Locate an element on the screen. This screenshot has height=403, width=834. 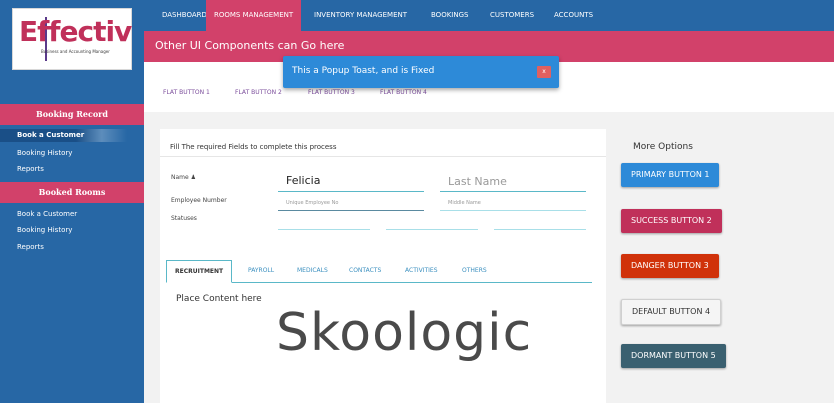
toast-close-button: x is located at coordinates (544, 72).